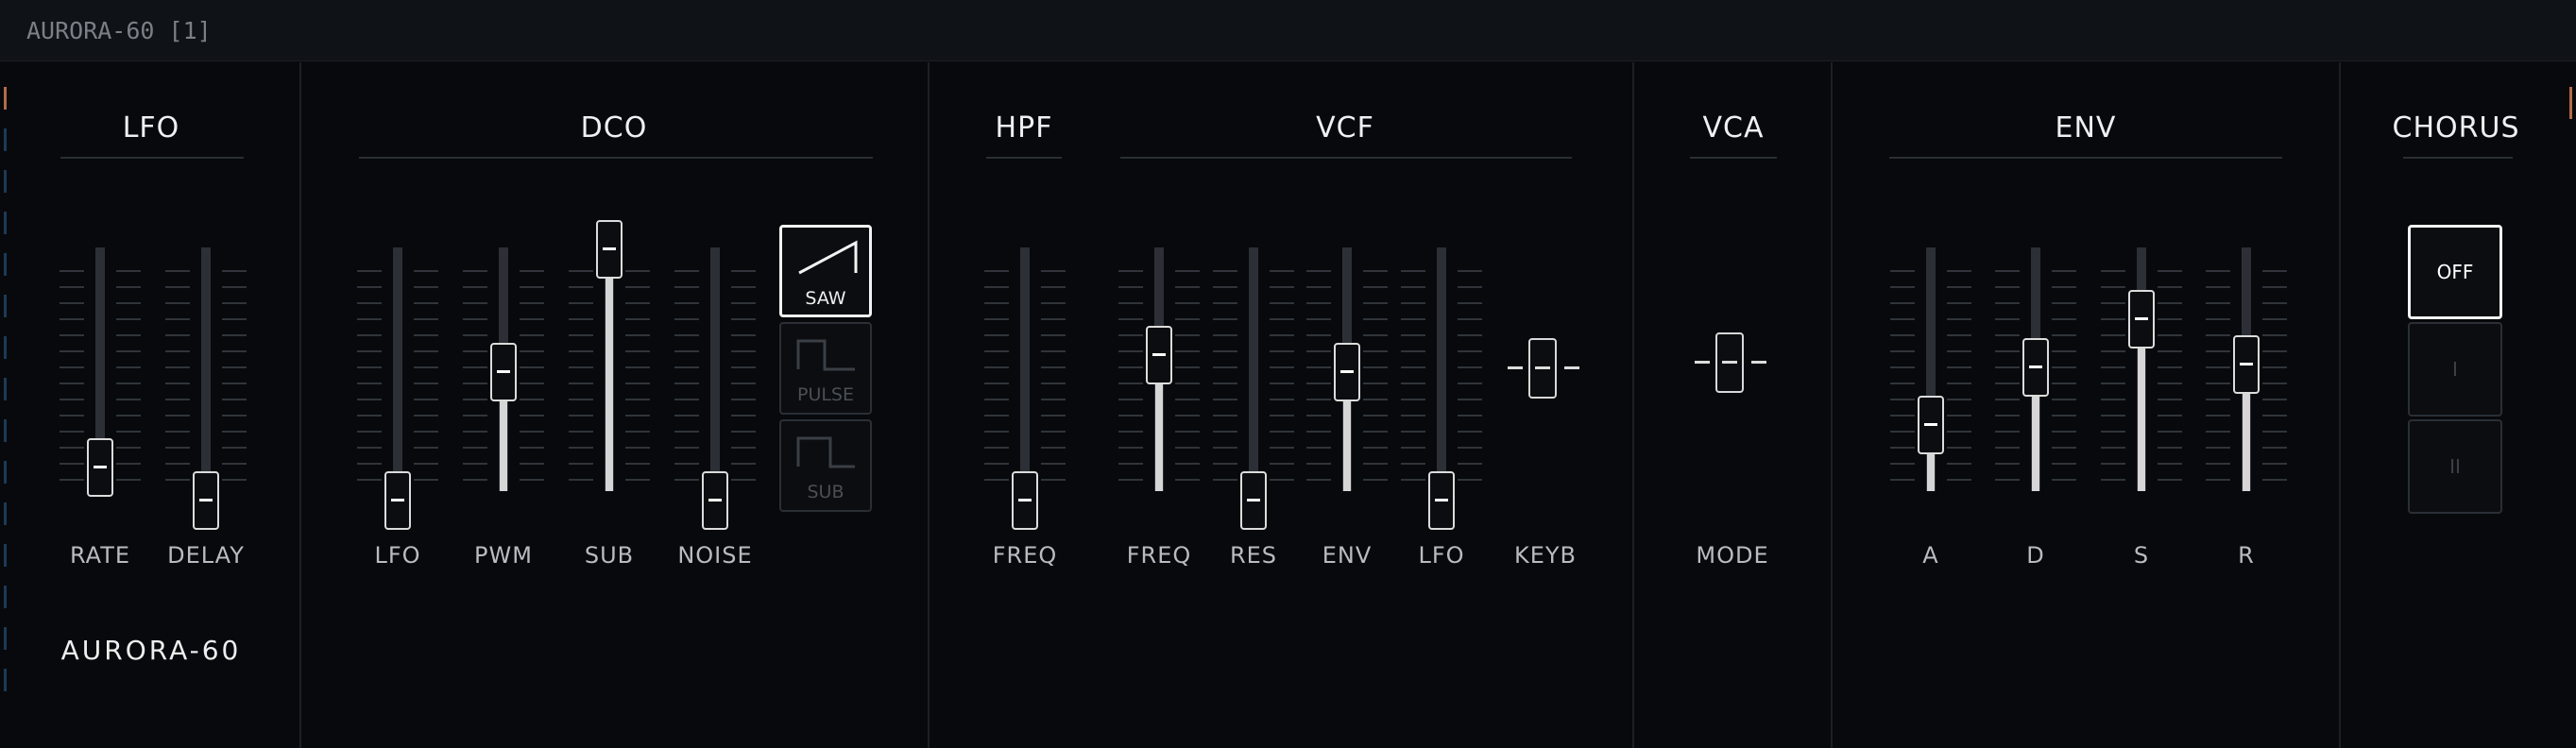  Describe the element at coordinates (826, 298) in the screenshot. I see `waveform-label-saw: SAW` at that location.